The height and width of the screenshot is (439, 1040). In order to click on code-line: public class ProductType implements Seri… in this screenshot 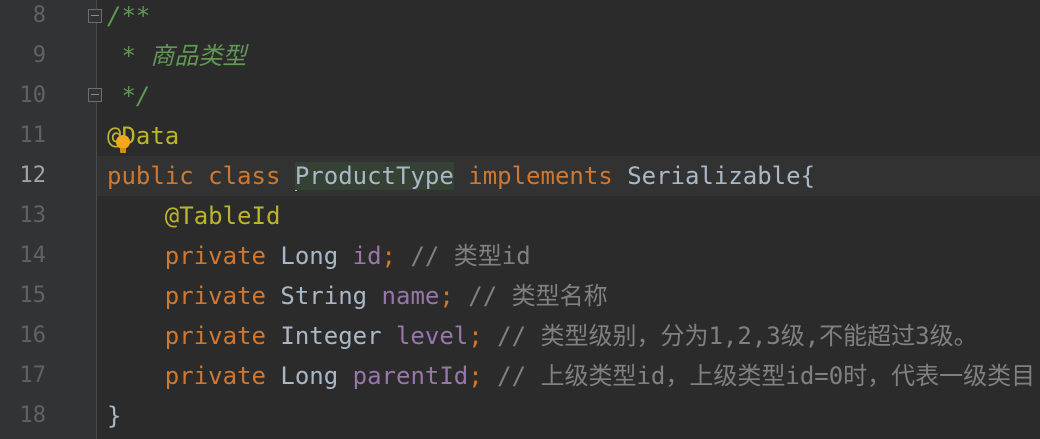, I will do `click(461, 176)`.